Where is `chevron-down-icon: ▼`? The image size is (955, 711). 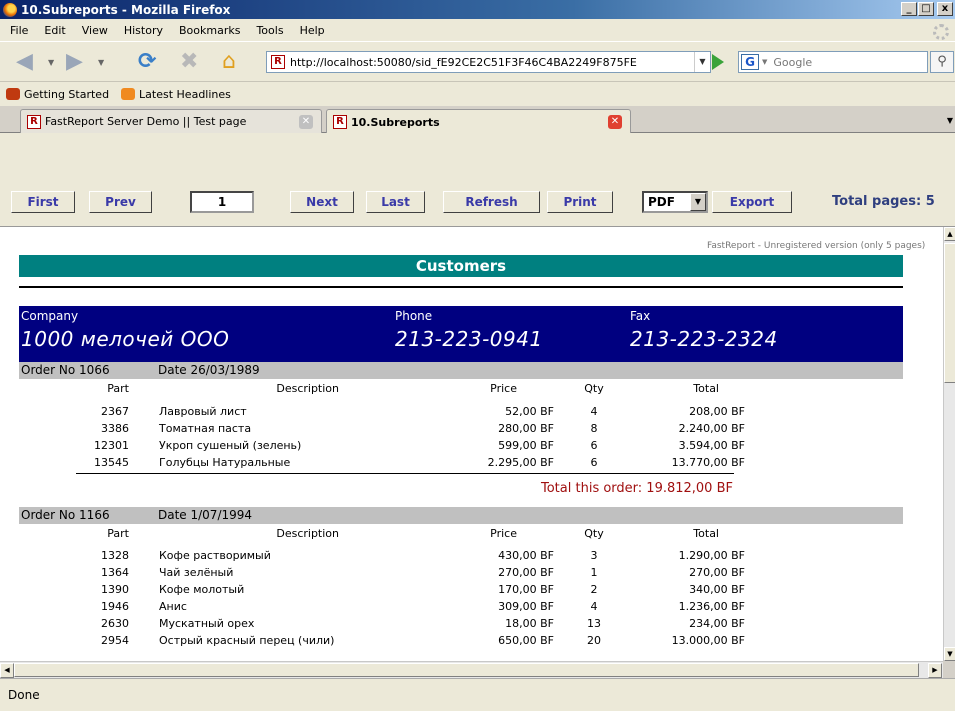
chevron-down-icon: ▼ is located at coordinates (698, 202).